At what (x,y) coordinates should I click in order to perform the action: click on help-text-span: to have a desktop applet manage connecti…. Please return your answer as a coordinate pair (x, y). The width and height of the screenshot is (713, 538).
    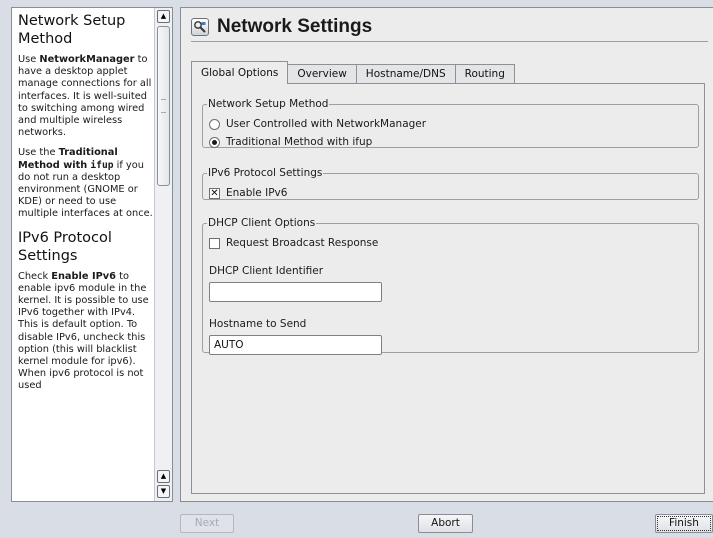
    Looking at the image, I should click on (85, 96).